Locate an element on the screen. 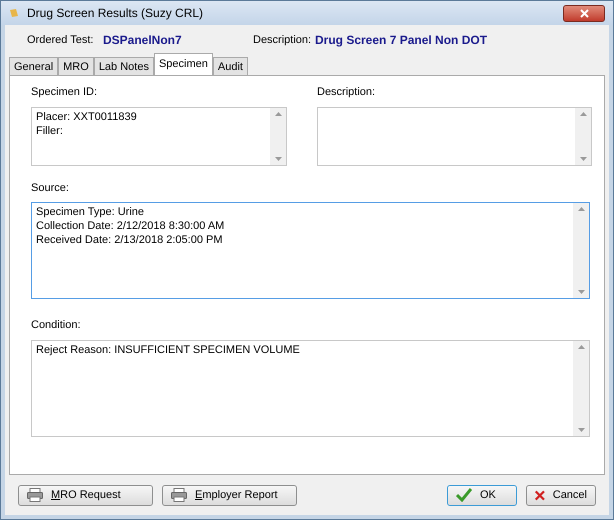 This screenshot has width=614, height=520. field-label: Specimen ID: is located at coordinates (64, 92).